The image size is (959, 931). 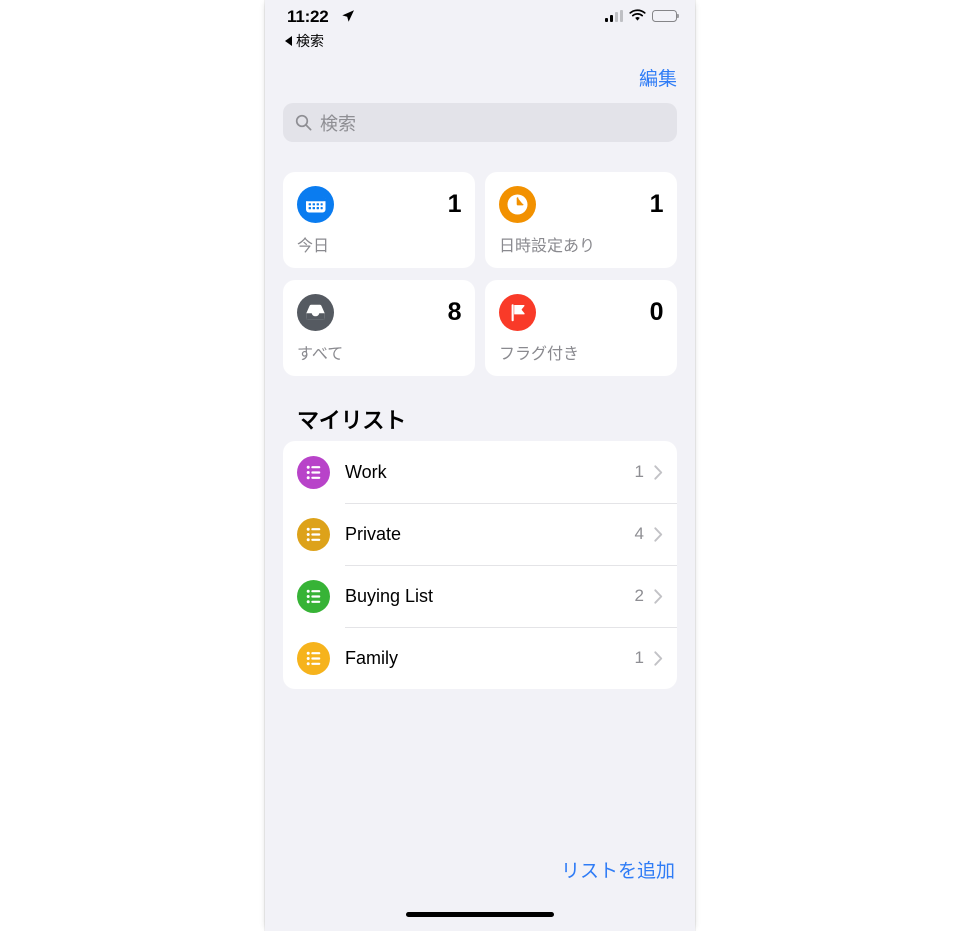 What do you see at coordinates (389, 595) in the screenshot?
I see `list-item-name: Buying List` at bounding box center [389, 595].